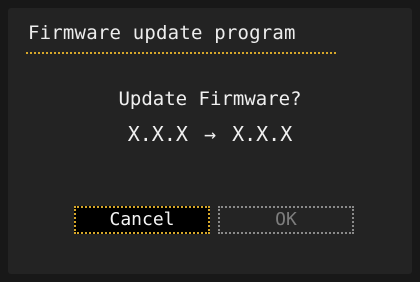 The width and height of the screenshot is (420, 282). What do you see at coordinates (210, 99) in the screenshot?
I see `update-question: Update Firmware?` at bounding box center [210, 99].